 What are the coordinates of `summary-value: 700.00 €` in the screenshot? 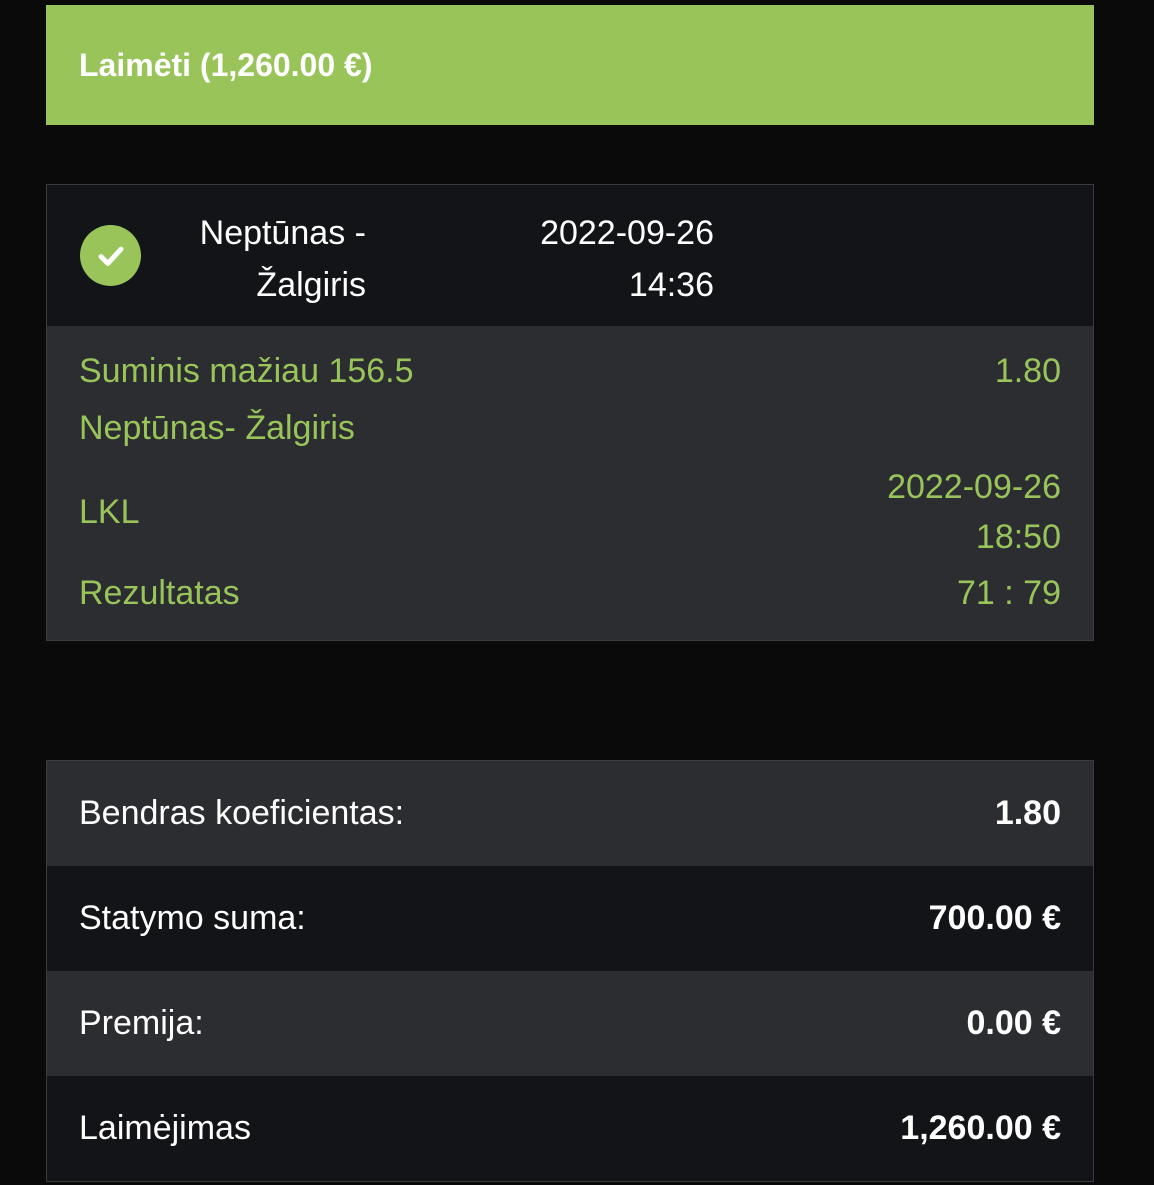 It's located at (994, 918).